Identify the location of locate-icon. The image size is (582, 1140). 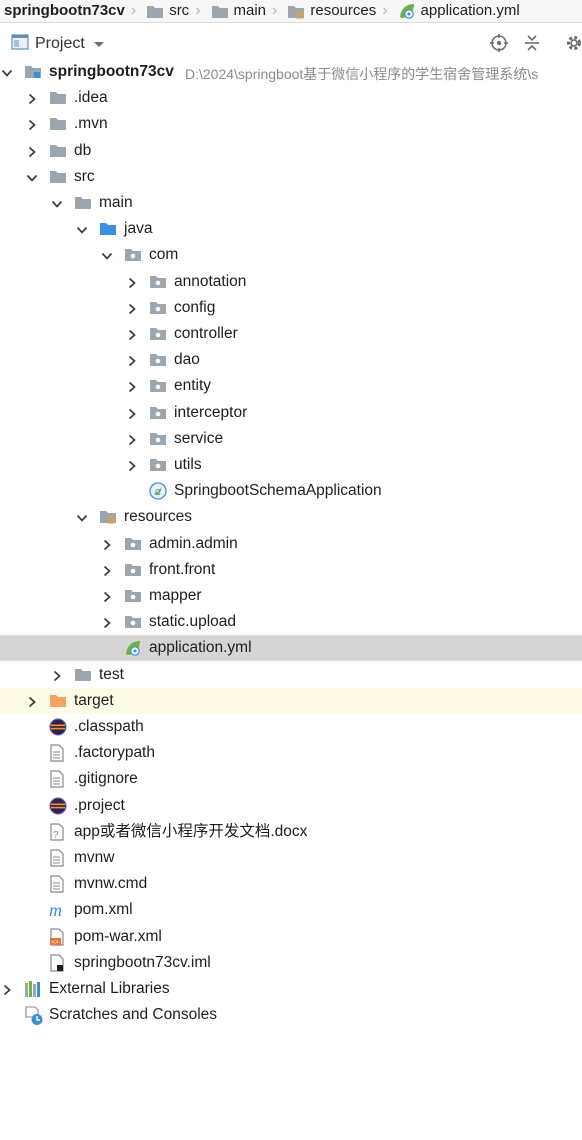
(499, 45).